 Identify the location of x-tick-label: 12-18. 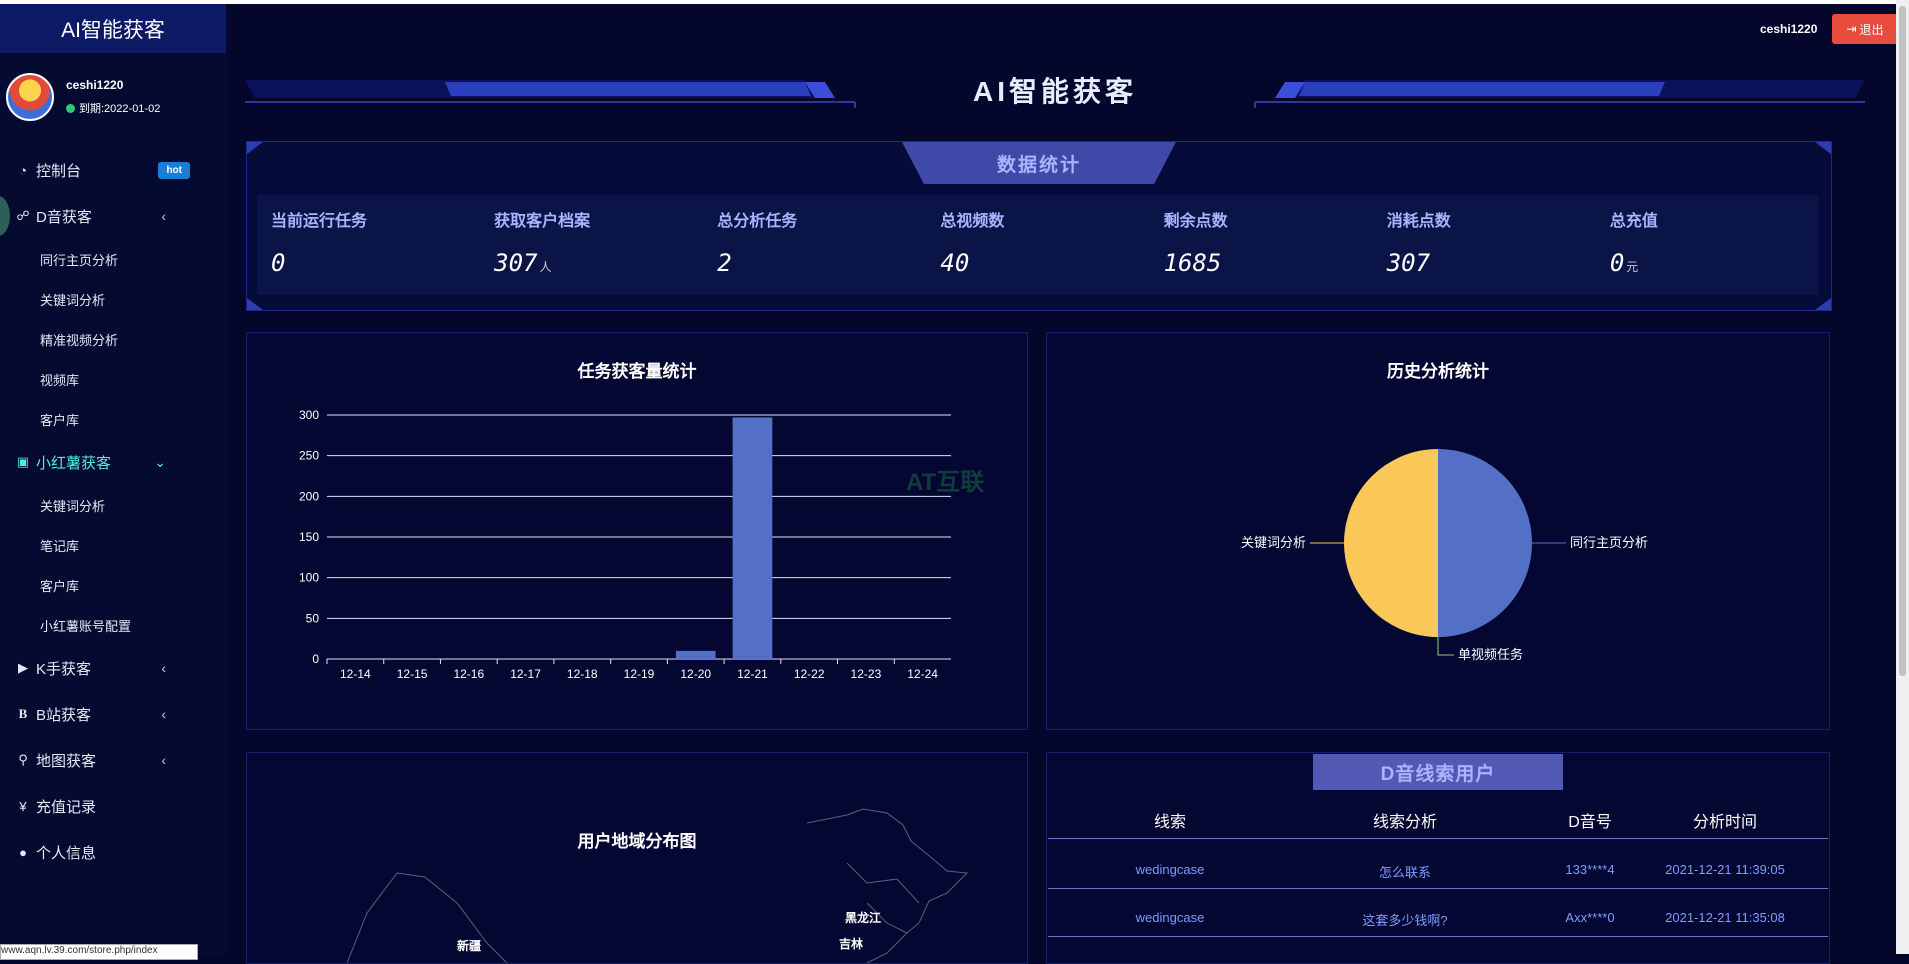
(582, 674).